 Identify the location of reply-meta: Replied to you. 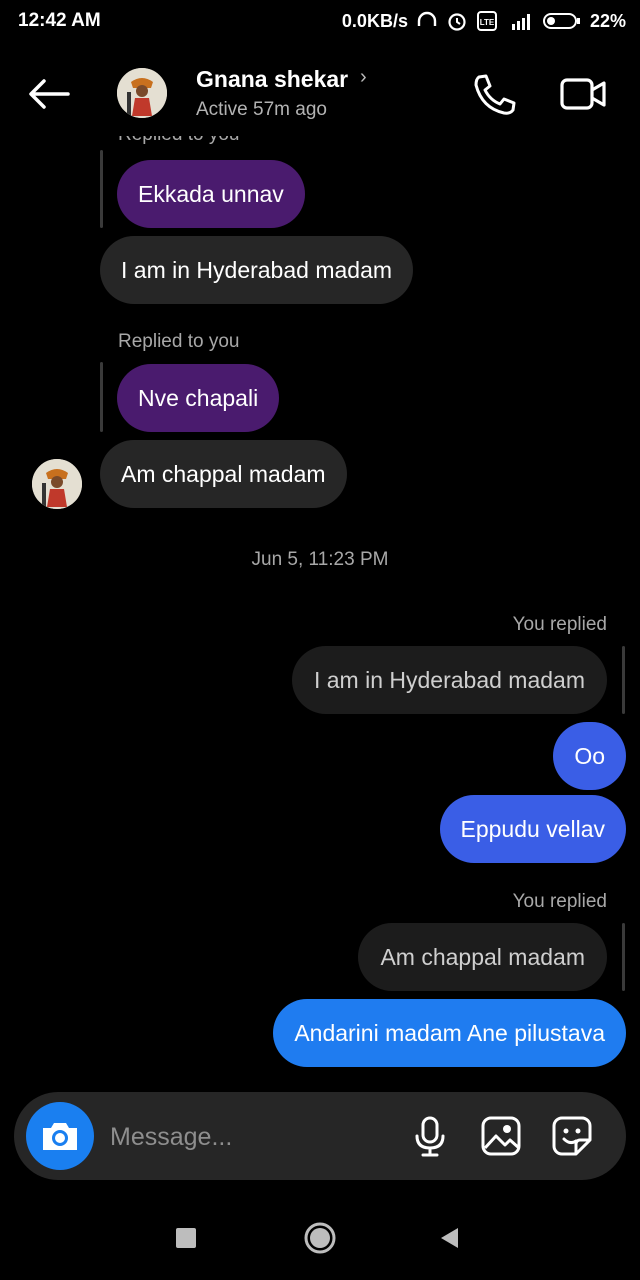
(179, 341).